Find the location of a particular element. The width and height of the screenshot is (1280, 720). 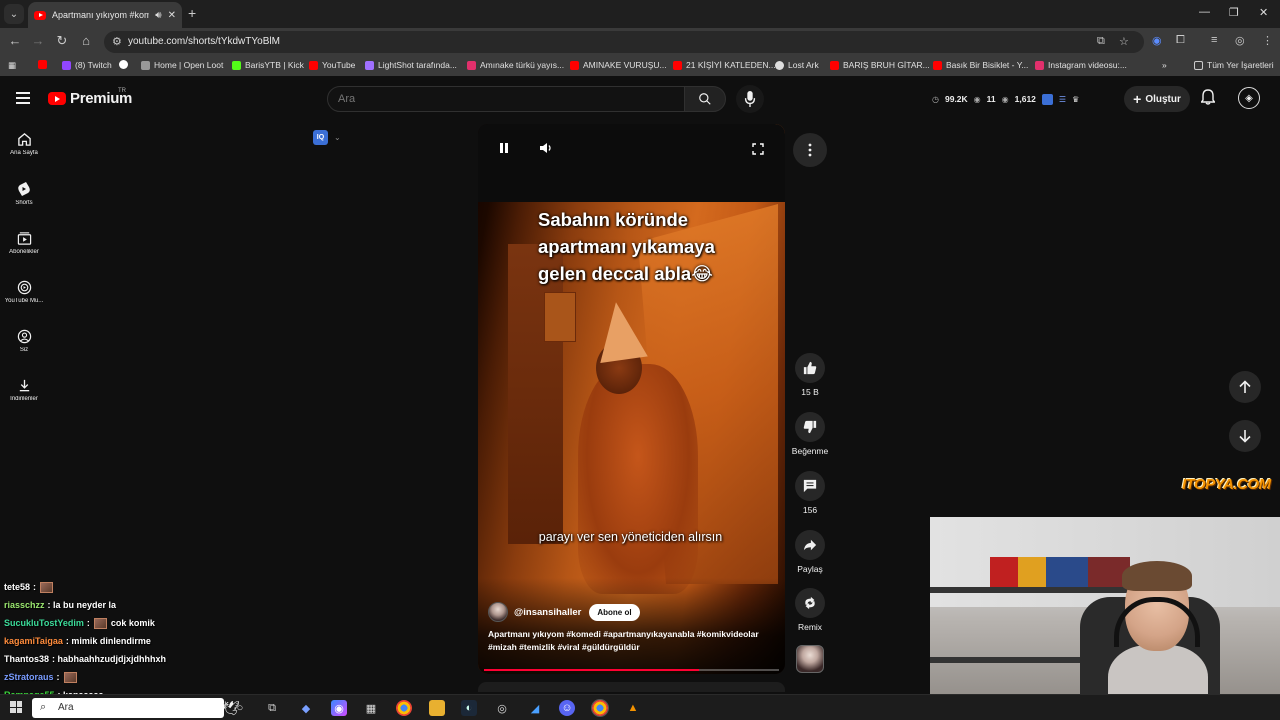

bookmark-item: YouTube is located at coordinates (332, 65).